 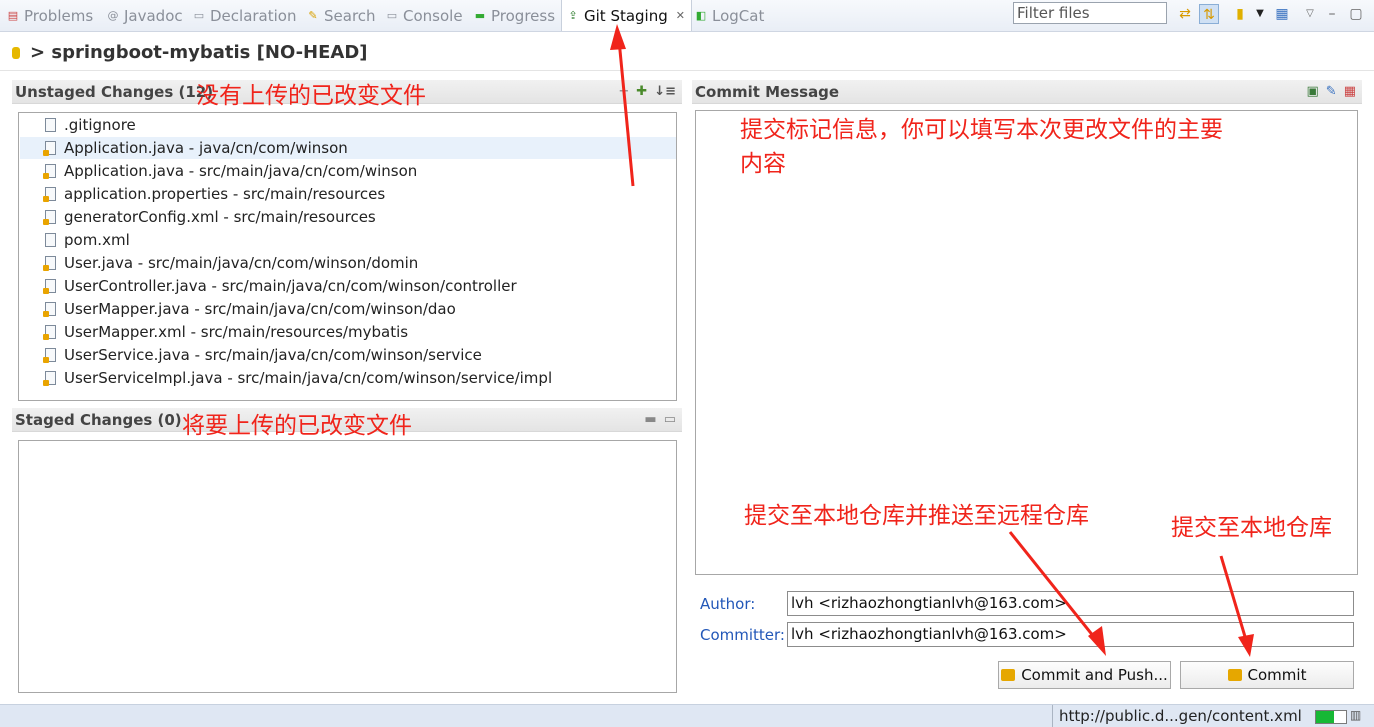 What do you see at coordinates (1355, 715) in the screenshot?
I see `progress-view-icon: ▥` at bounding box center [1355, 715].